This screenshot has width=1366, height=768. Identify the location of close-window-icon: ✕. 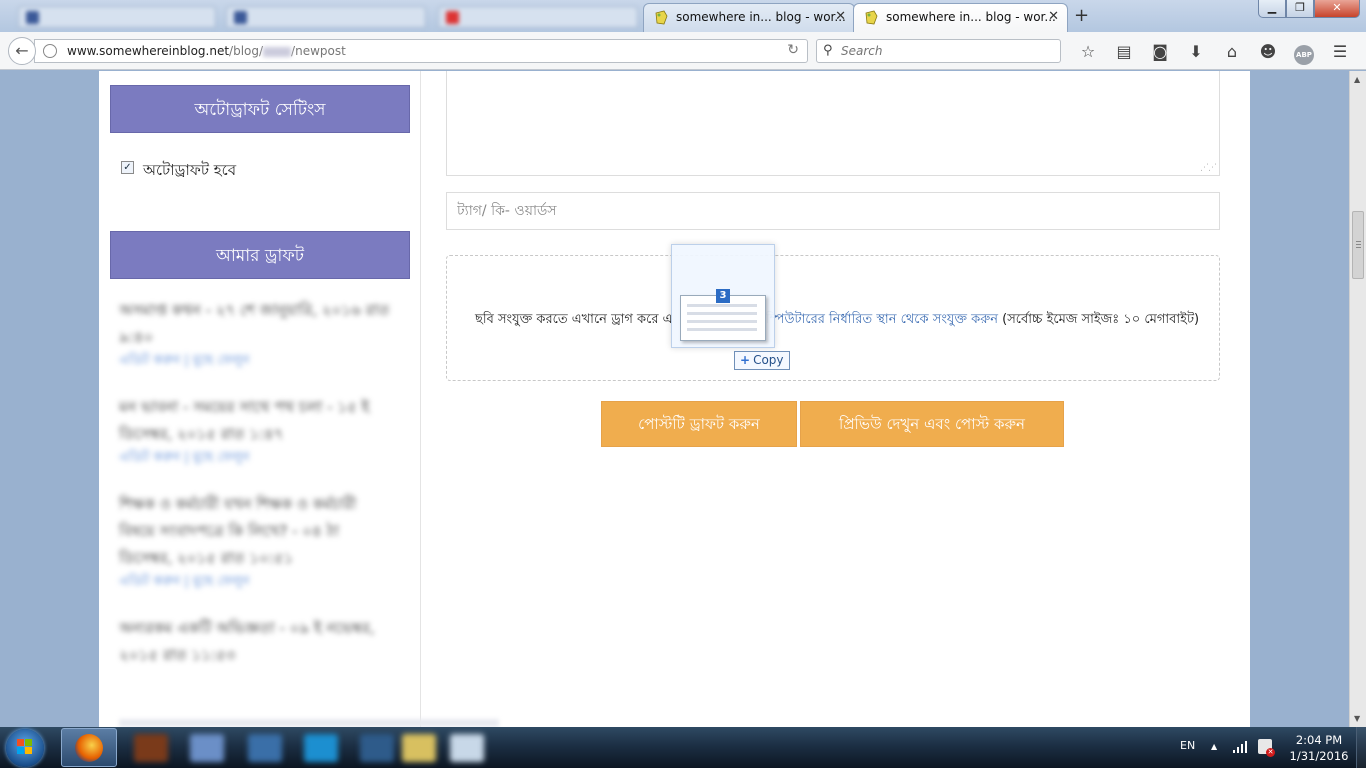
(1337, 9).